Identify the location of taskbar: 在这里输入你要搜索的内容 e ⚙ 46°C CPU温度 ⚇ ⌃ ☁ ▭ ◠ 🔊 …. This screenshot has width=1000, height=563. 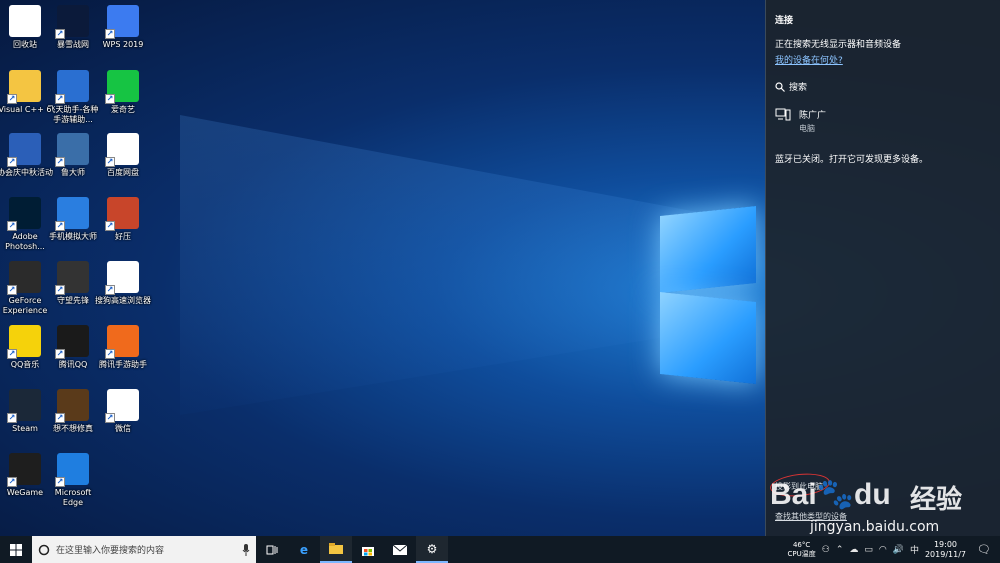
(500, 549).